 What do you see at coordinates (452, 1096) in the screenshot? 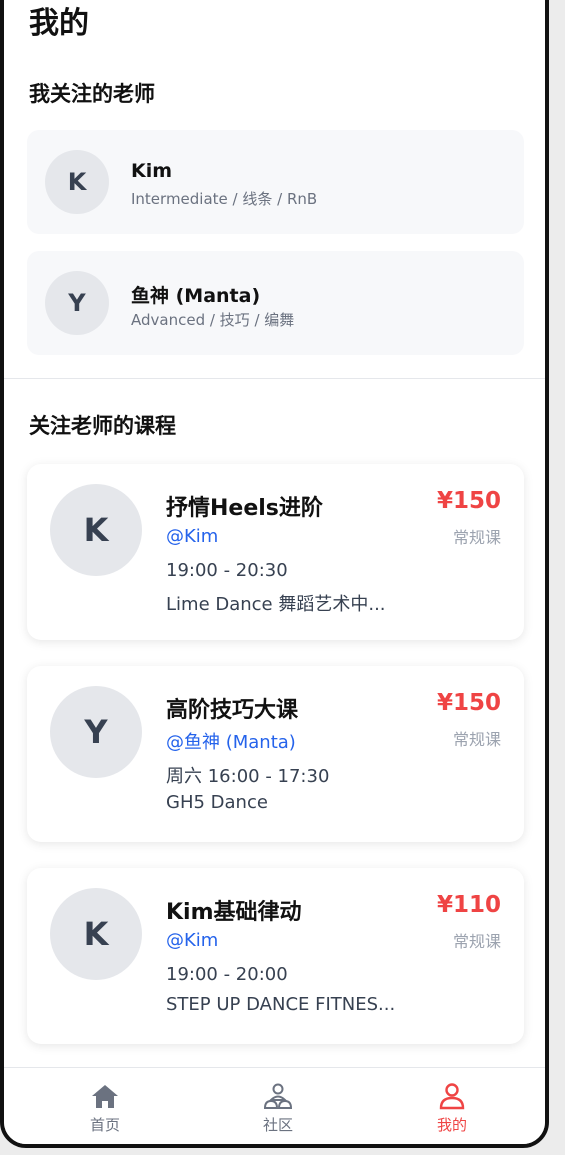
I see `profile-icon` at bounding box center [452, 1096].